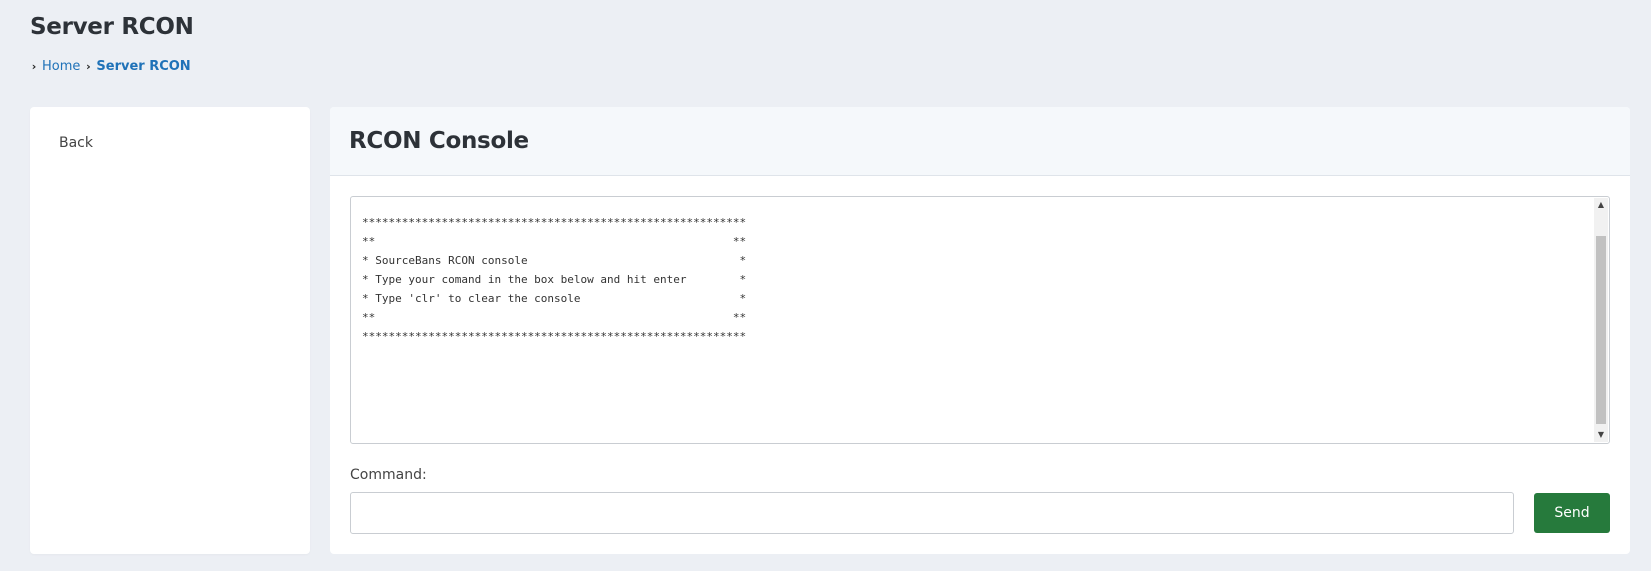 The width and height of the screenshot is (1651, 571). Describe the element at coordinates (184, 143) in the screenshot. I see `sidebar-item-back: Back` at that location.